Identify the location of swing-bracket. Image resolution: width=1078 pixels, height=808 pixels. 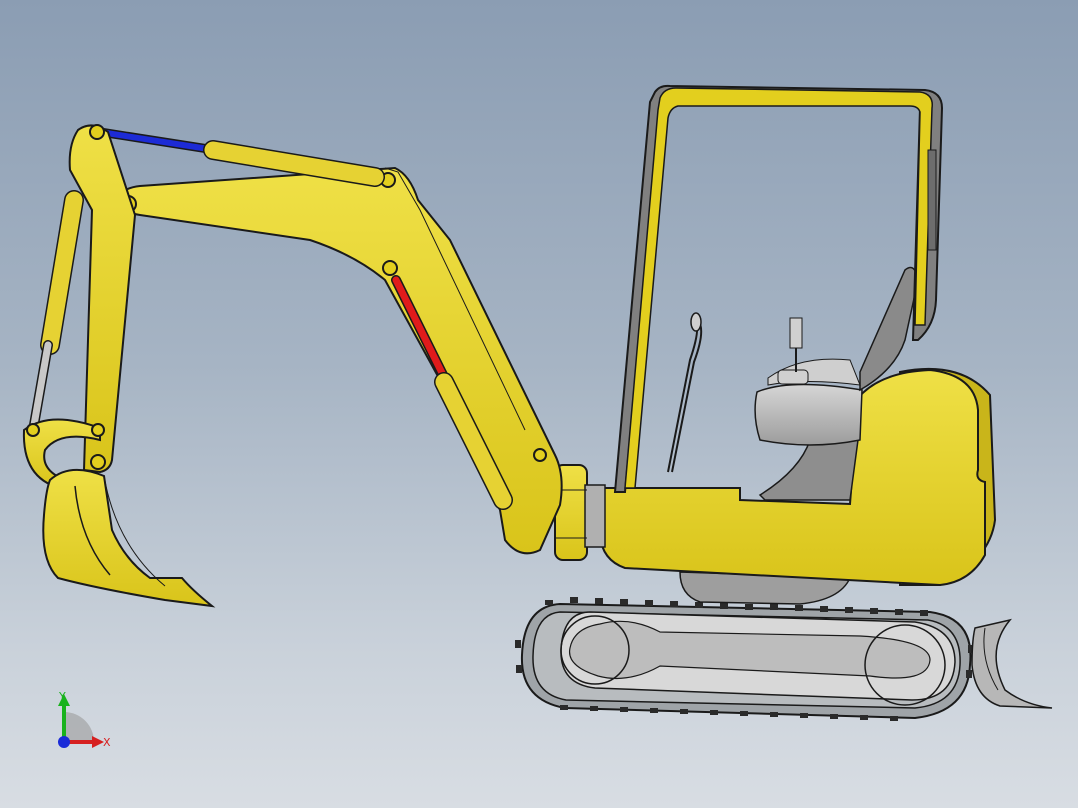
(580, 512).